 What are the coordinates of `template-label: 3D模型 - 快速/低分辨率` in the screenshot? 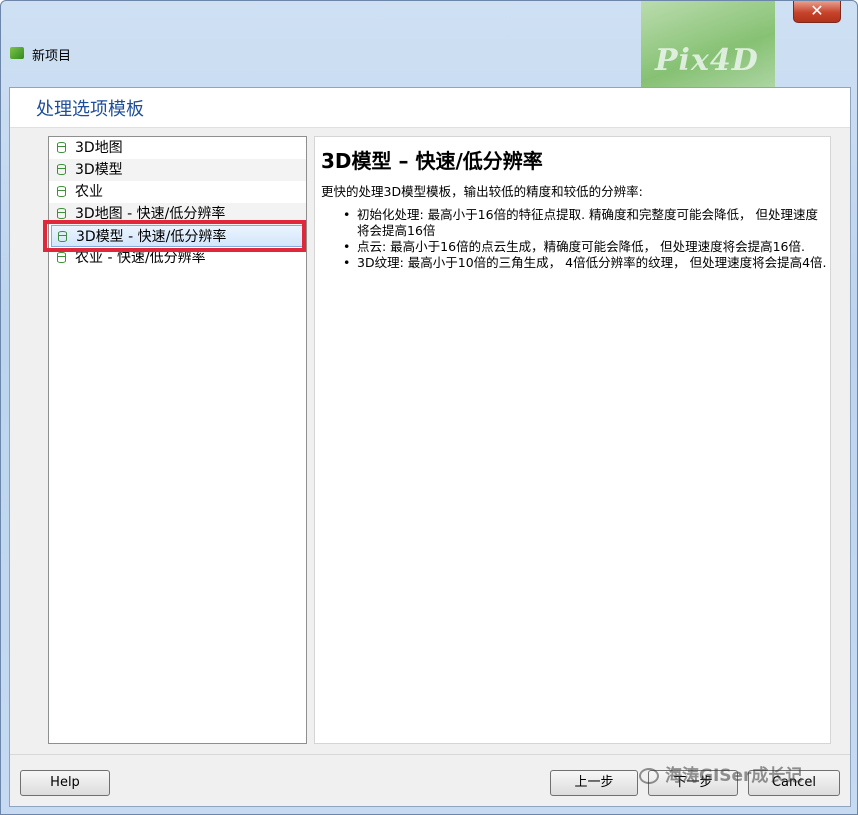 It's located at (151, 237).